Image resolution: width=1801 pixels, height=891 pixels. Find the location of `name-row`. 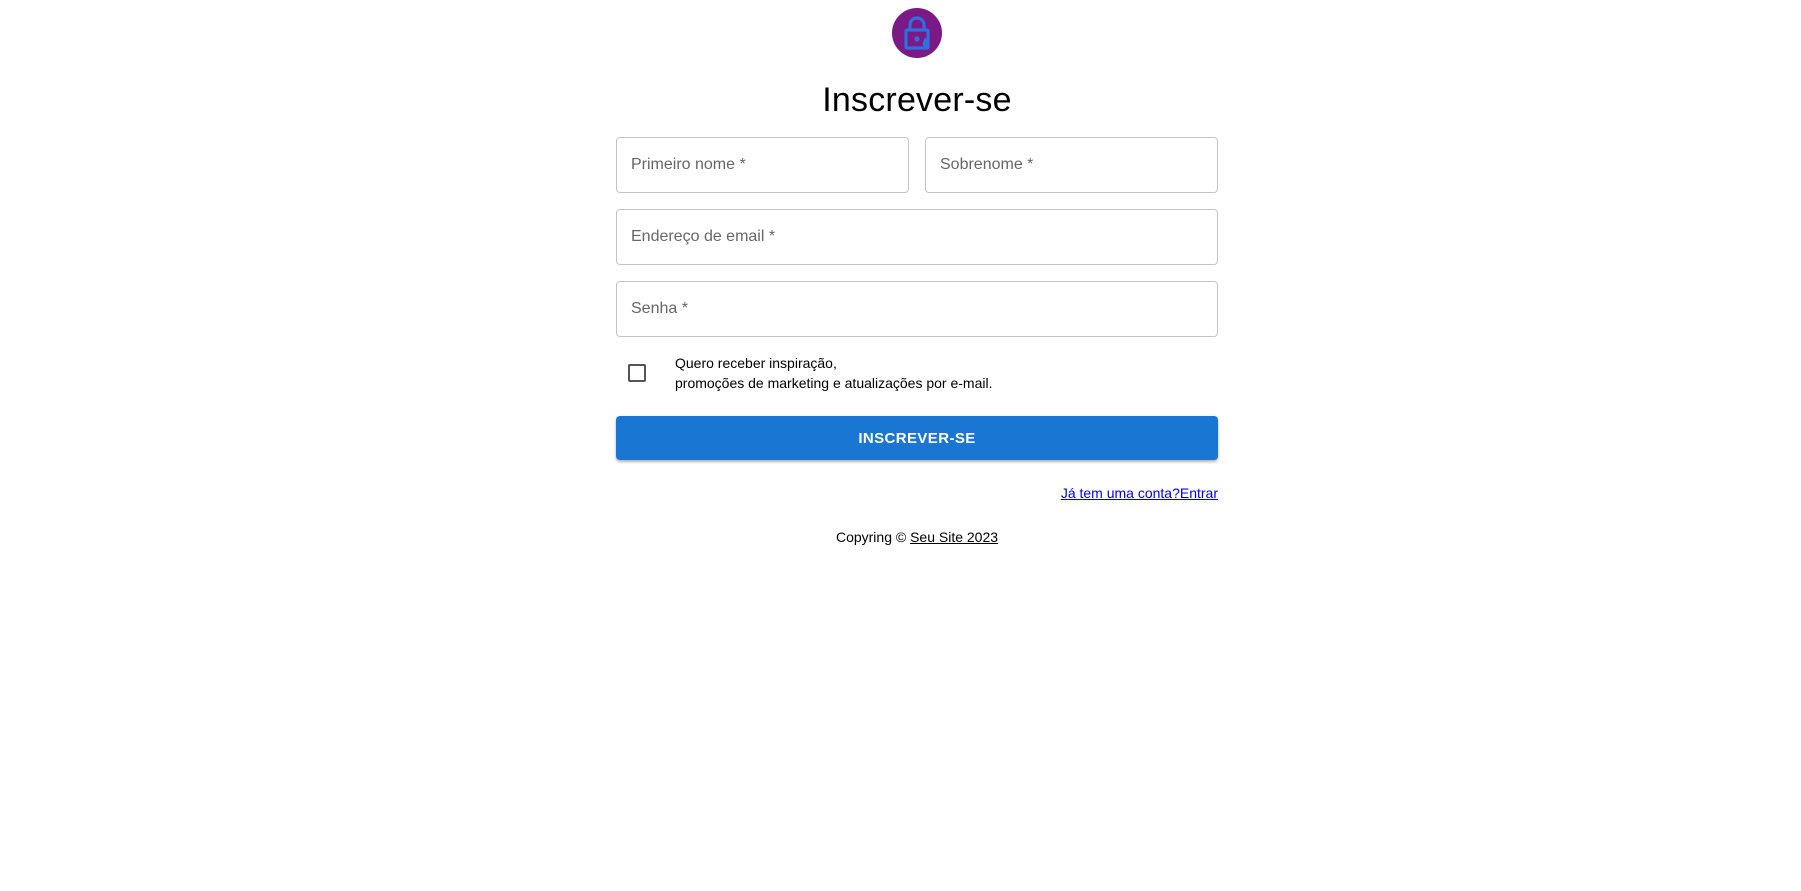

name-row is located at coordinates (917, 165).